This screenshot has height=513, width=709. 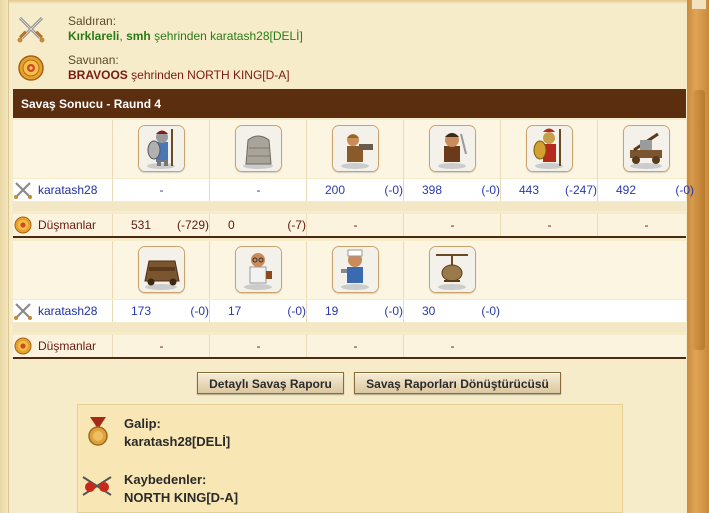 What do you see at coordinates (451, 311) in the screenshot?
I see `attacker-value-cell: 30 (-0)` at bounding box center [451, 311].